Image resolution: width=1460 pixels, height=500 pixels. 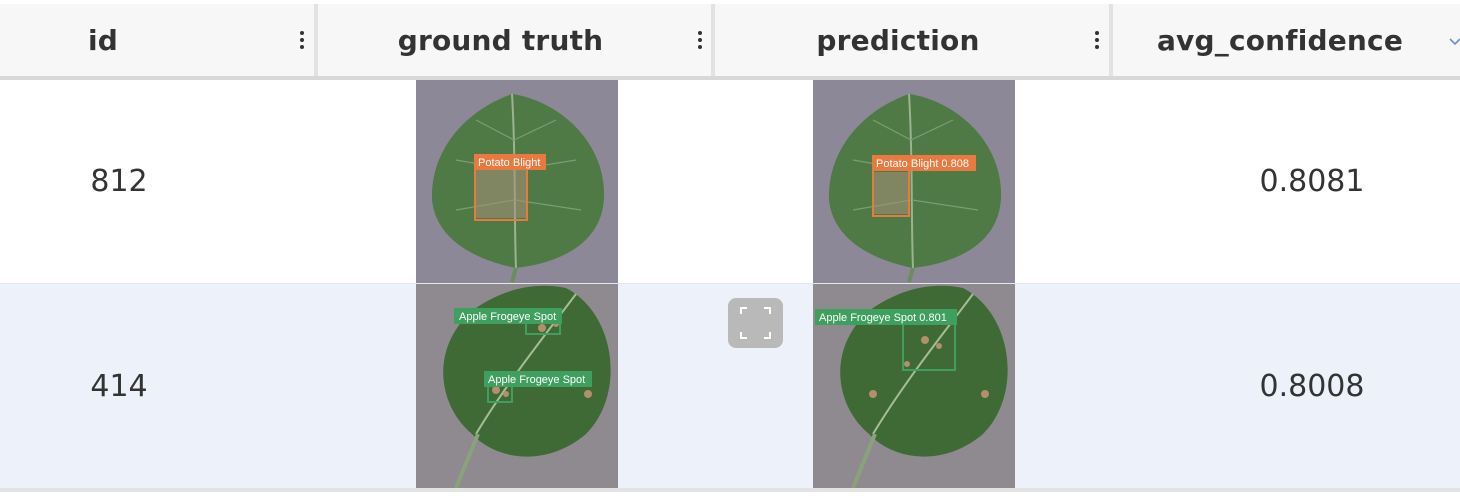 I want to click on ground-truth-image: Potato Blight, so click(x=517, y=181).